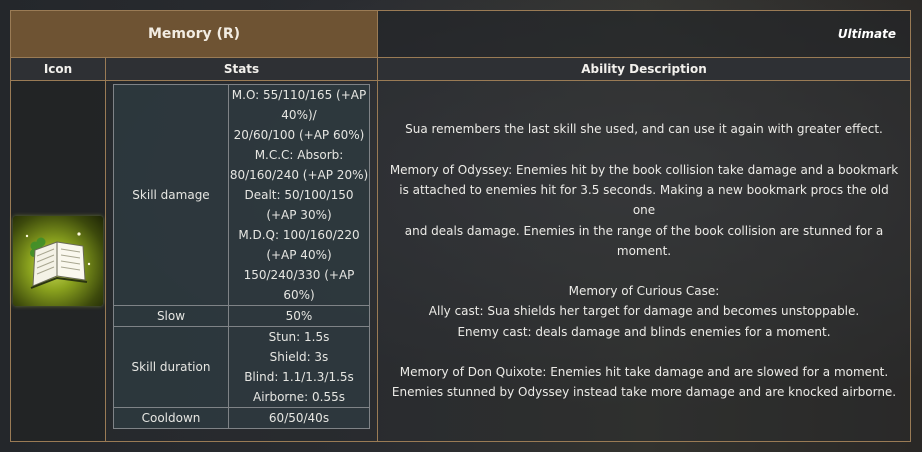  Describe the element at coordinates (299, 255) in the screenshot. I see `stat-line: (+AP 40%)` at that location.